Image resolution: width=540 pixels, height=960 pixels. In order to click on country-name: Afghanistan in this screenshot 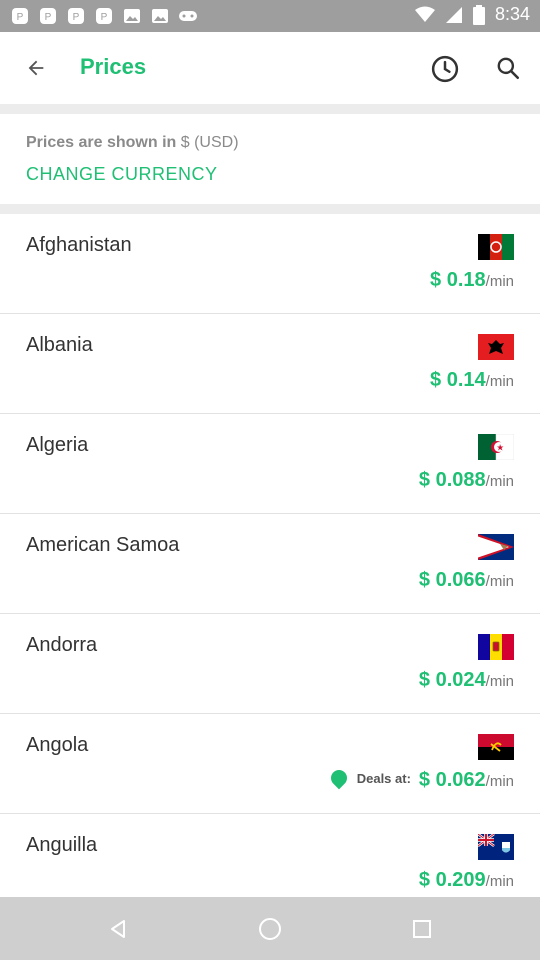, I will do `click(79, 245)`.